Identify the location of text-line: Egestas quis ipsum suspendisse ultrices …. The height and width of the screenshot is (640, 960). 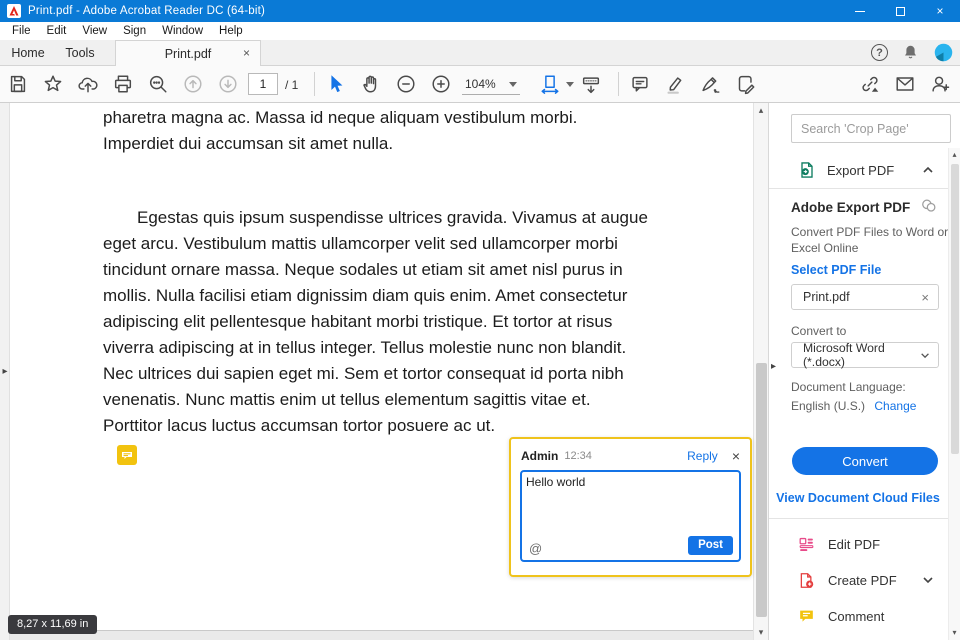
(392, 217).